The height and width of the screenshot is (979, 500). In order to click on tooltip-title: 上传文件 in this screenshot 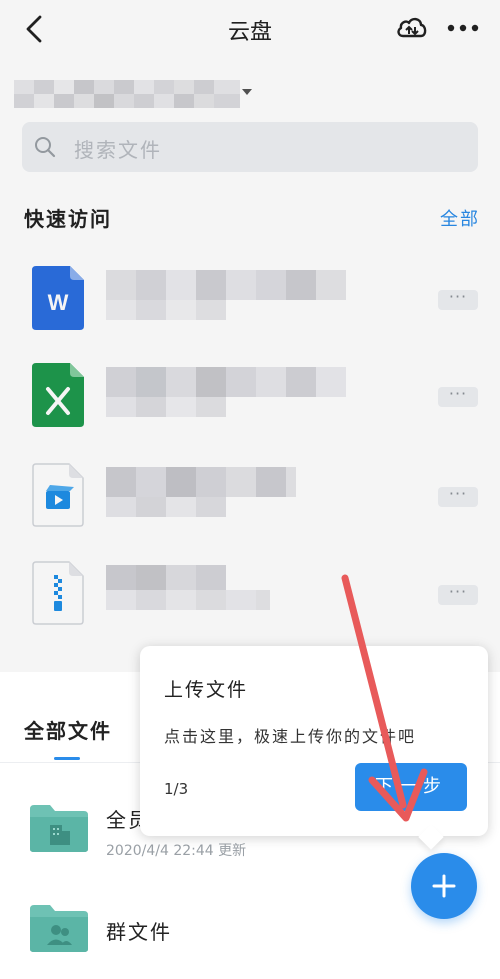, I will do `click(206, 690)`.